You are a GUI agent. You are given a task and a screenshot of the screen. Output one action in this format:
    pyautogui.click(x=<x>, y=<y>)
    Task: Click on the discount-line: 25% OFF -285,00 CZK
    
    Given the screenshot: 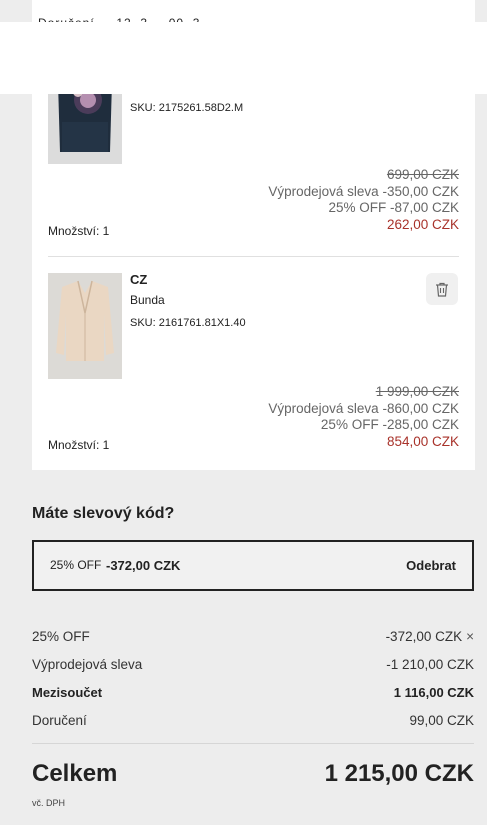 What is the action you would take?
    pyautogui.click(x=363, y=425)
    